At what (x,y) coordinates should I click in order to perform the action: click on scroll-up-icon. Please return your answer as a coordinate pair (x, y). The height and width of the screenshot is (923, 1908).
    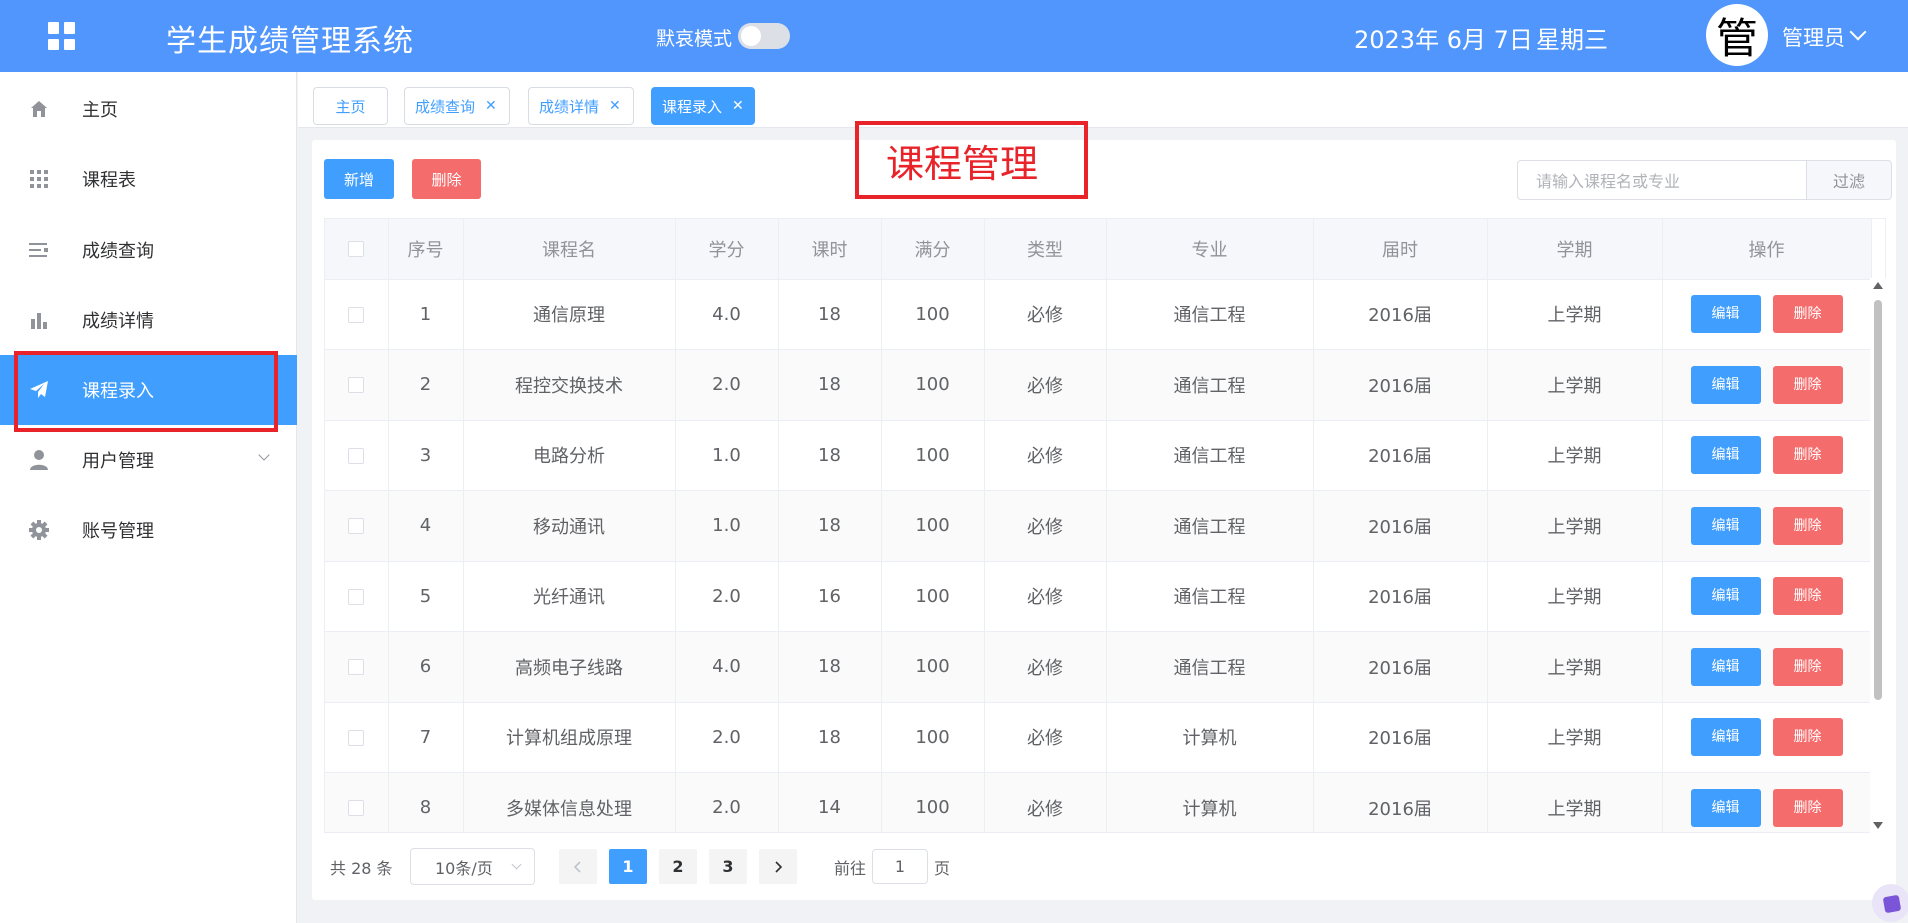
    Looking at the image, I should click on (1878, 285).